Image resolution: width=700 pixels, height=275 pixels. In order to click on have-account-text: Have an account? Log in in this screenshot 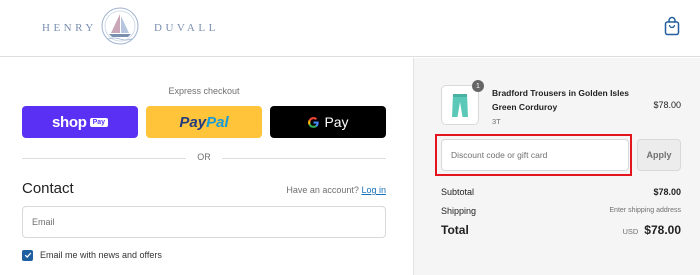, I will do `click(336, 190)`.